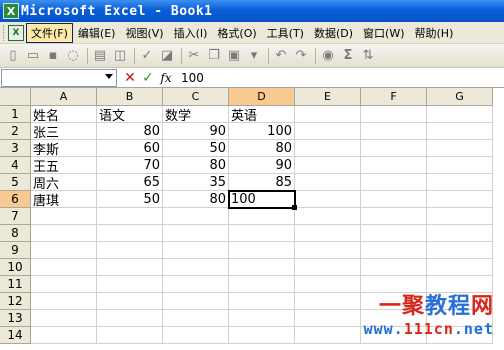  What do you see at coordinates (130, 78) in the screenshot?
I see `cancel-icon: ✕` at bounding box center [130, 78].